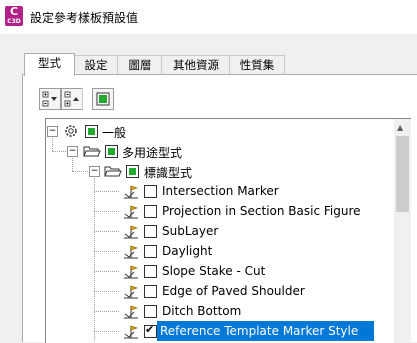 This screenshot has height=343, width=417. I want to click on tree-node-multipurpose-styles: − 多用途型式, so click(211, 151).